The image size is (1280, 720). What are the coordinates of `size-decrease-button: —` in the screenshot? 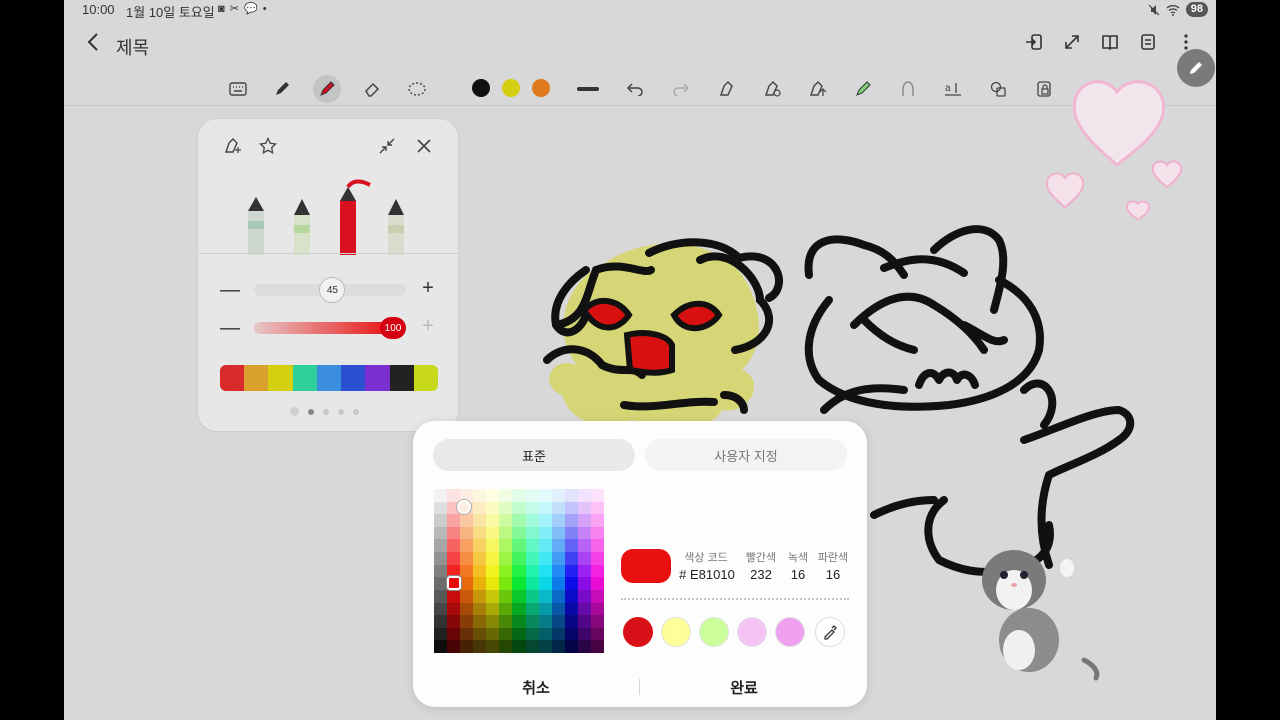 It's located at (230, 290).